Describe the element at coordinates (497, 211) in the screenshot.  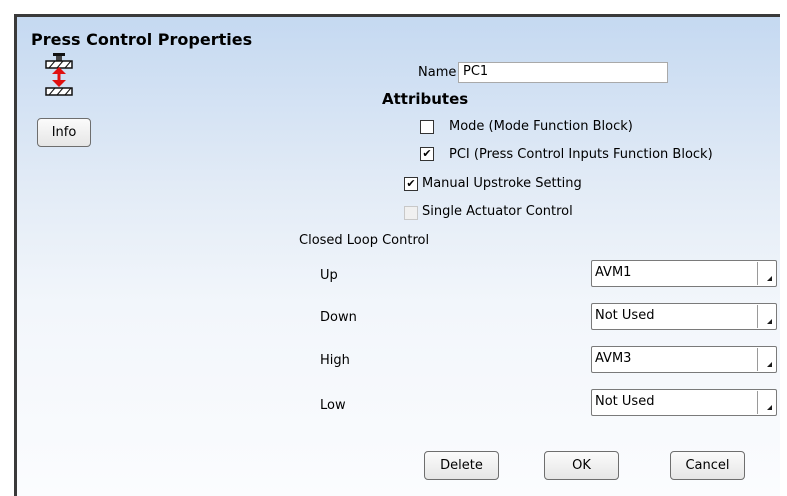
I see `single-actuator-label: Single Actuator Control` at that location.